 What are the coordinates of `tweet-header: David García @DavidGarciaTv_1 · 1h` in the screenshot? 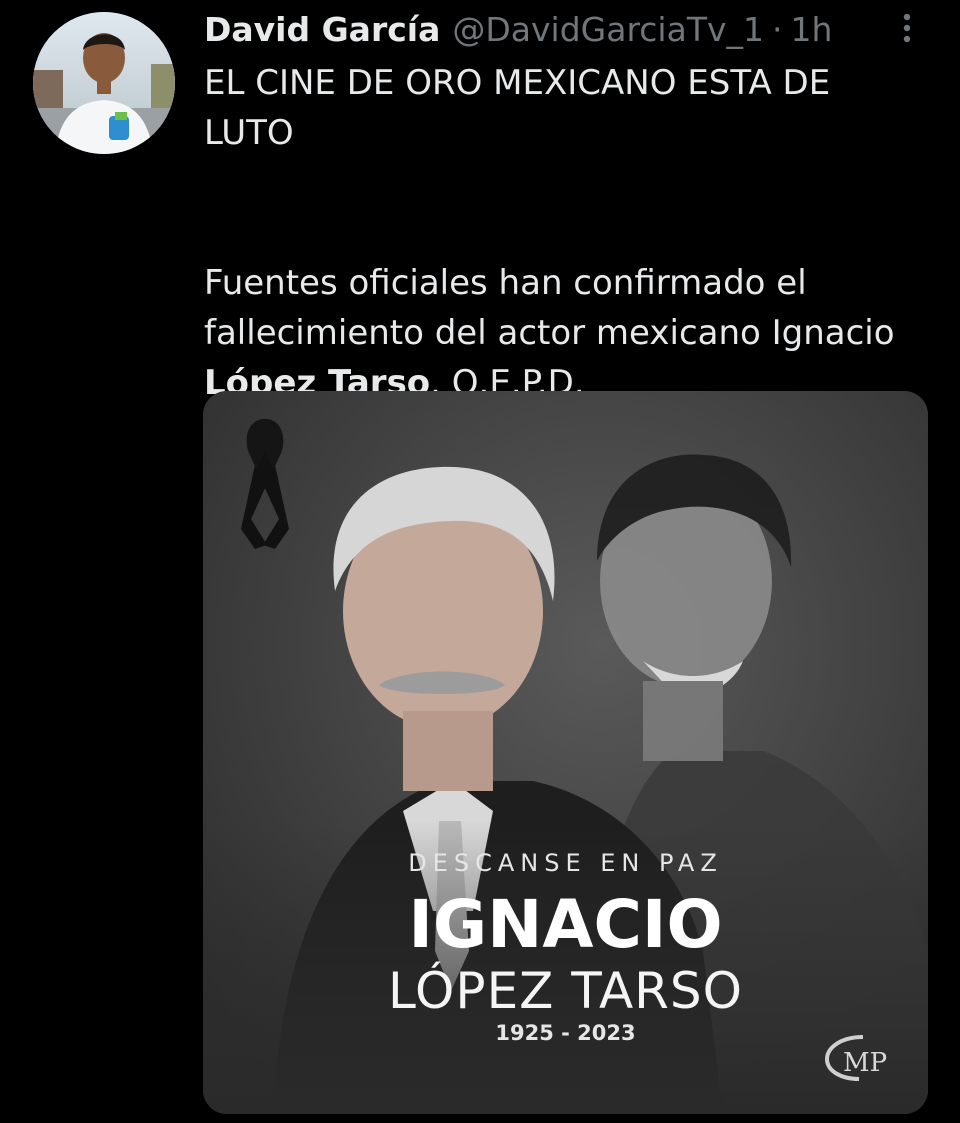 It's located at (518, 30).